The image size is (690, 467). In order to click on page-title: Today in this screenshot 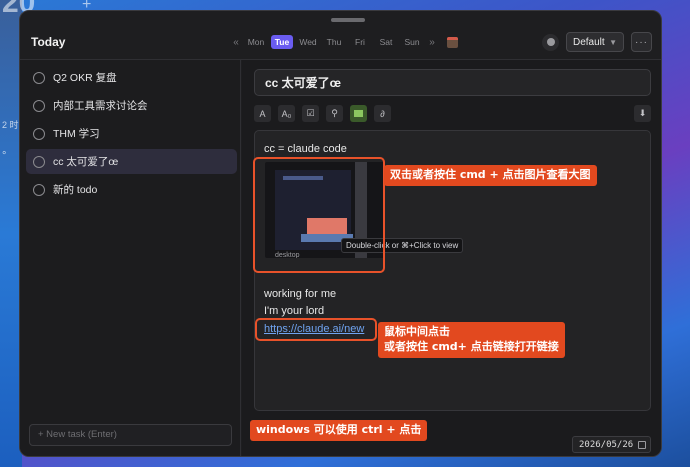, I will do `click(48, 42)`.